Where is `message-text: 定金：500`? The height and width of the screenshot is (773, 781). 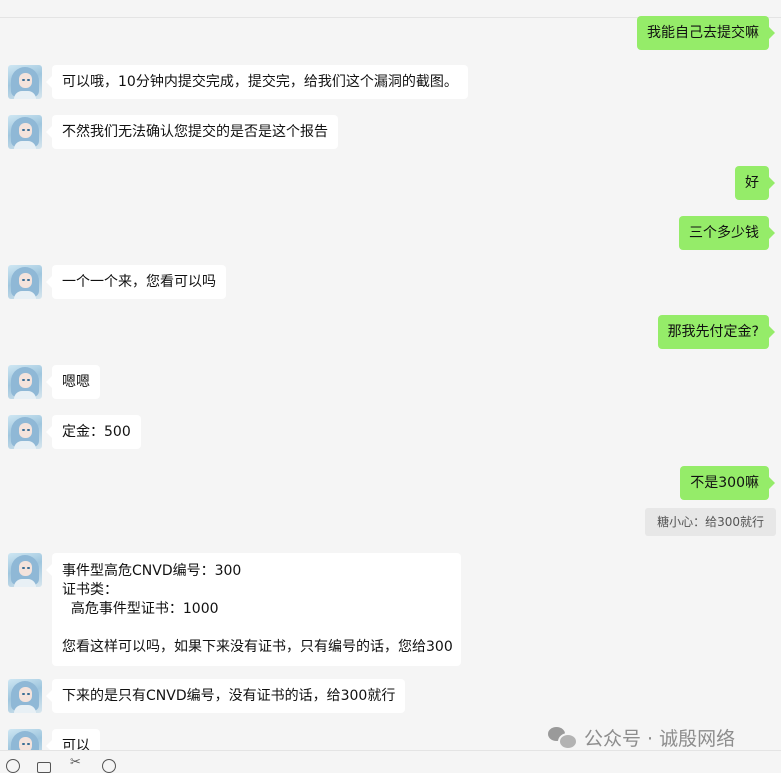
message-text: 定金：500 is located at coordinates (96, 432).